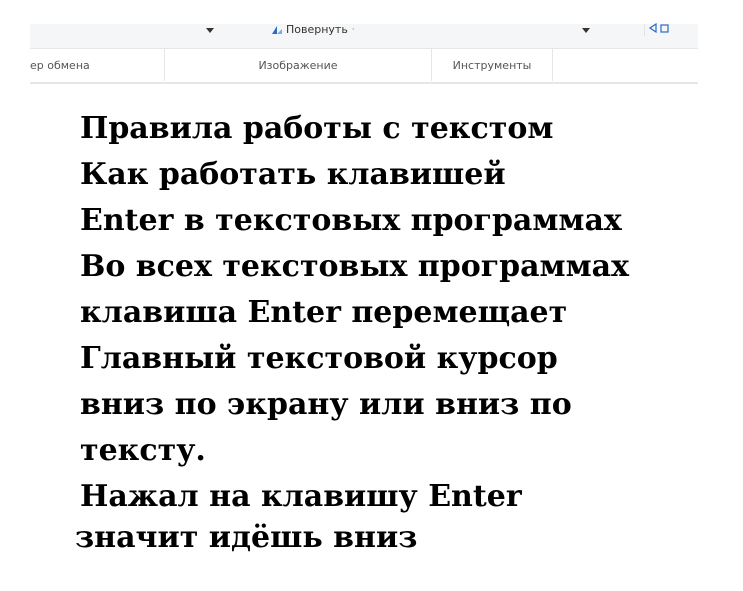 This screenshot has width=743, height=591. I want to click on paint-3d-icon, so click(658, 29).